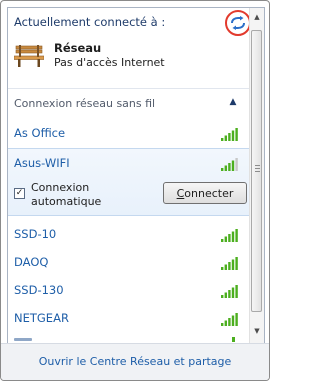 The width and height of the screenshot is (320, 381). I want to click on wifi-network-name: DAOQ, so click(31, 262).